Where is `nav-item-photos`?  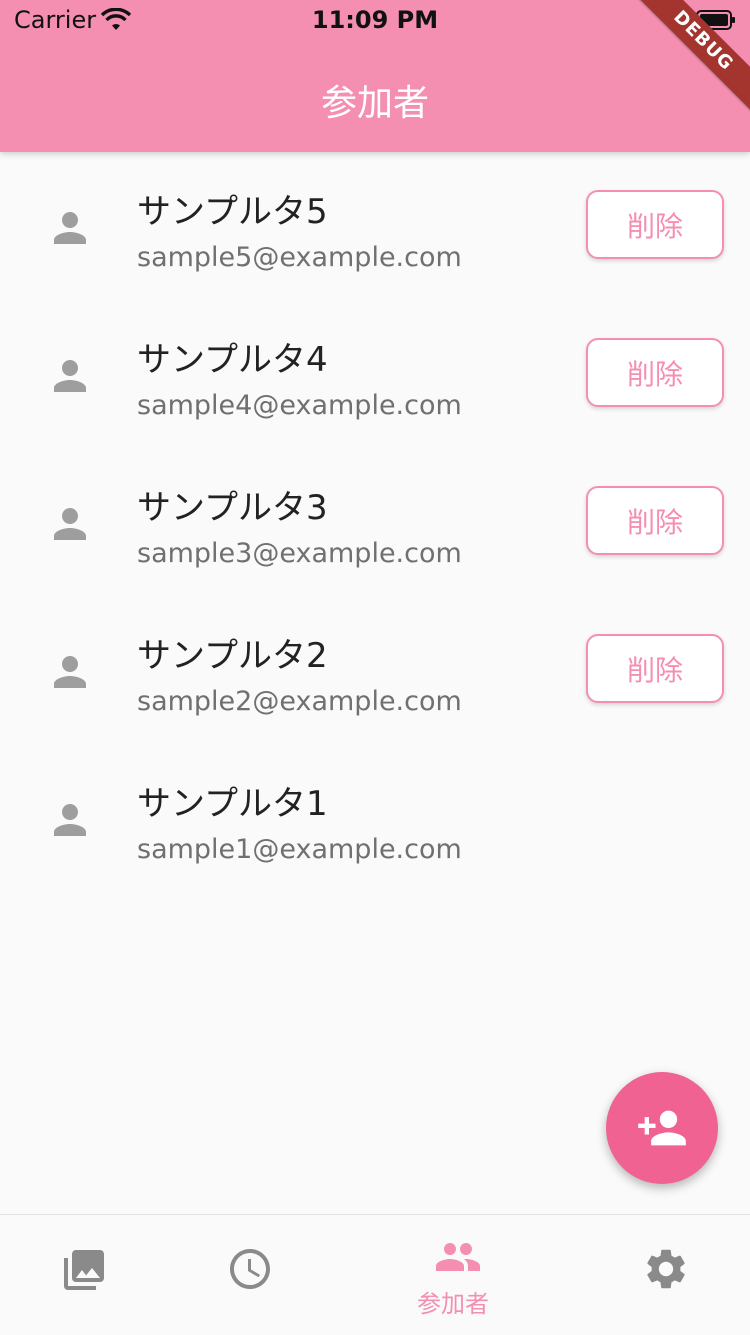 nav-item-photos is located at coordinates (83, 1275).